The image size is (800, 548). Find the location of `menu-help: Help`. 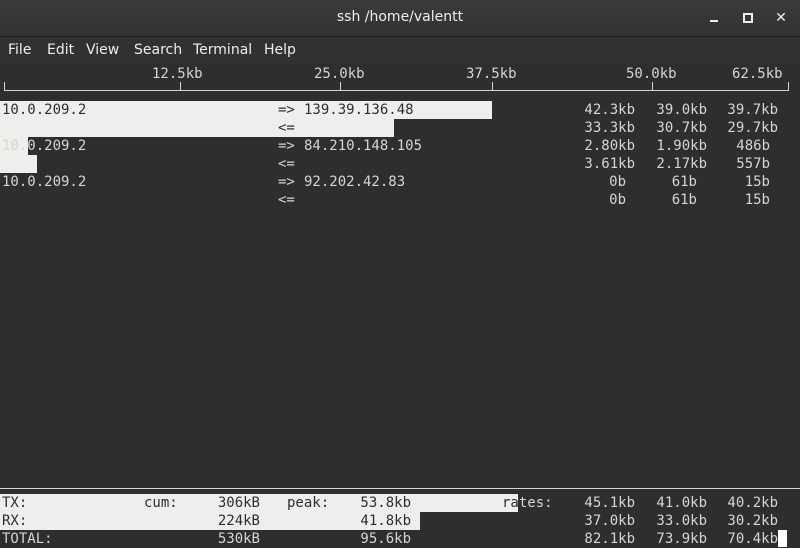

menu-help: Help is located at coordinates (280, 50).